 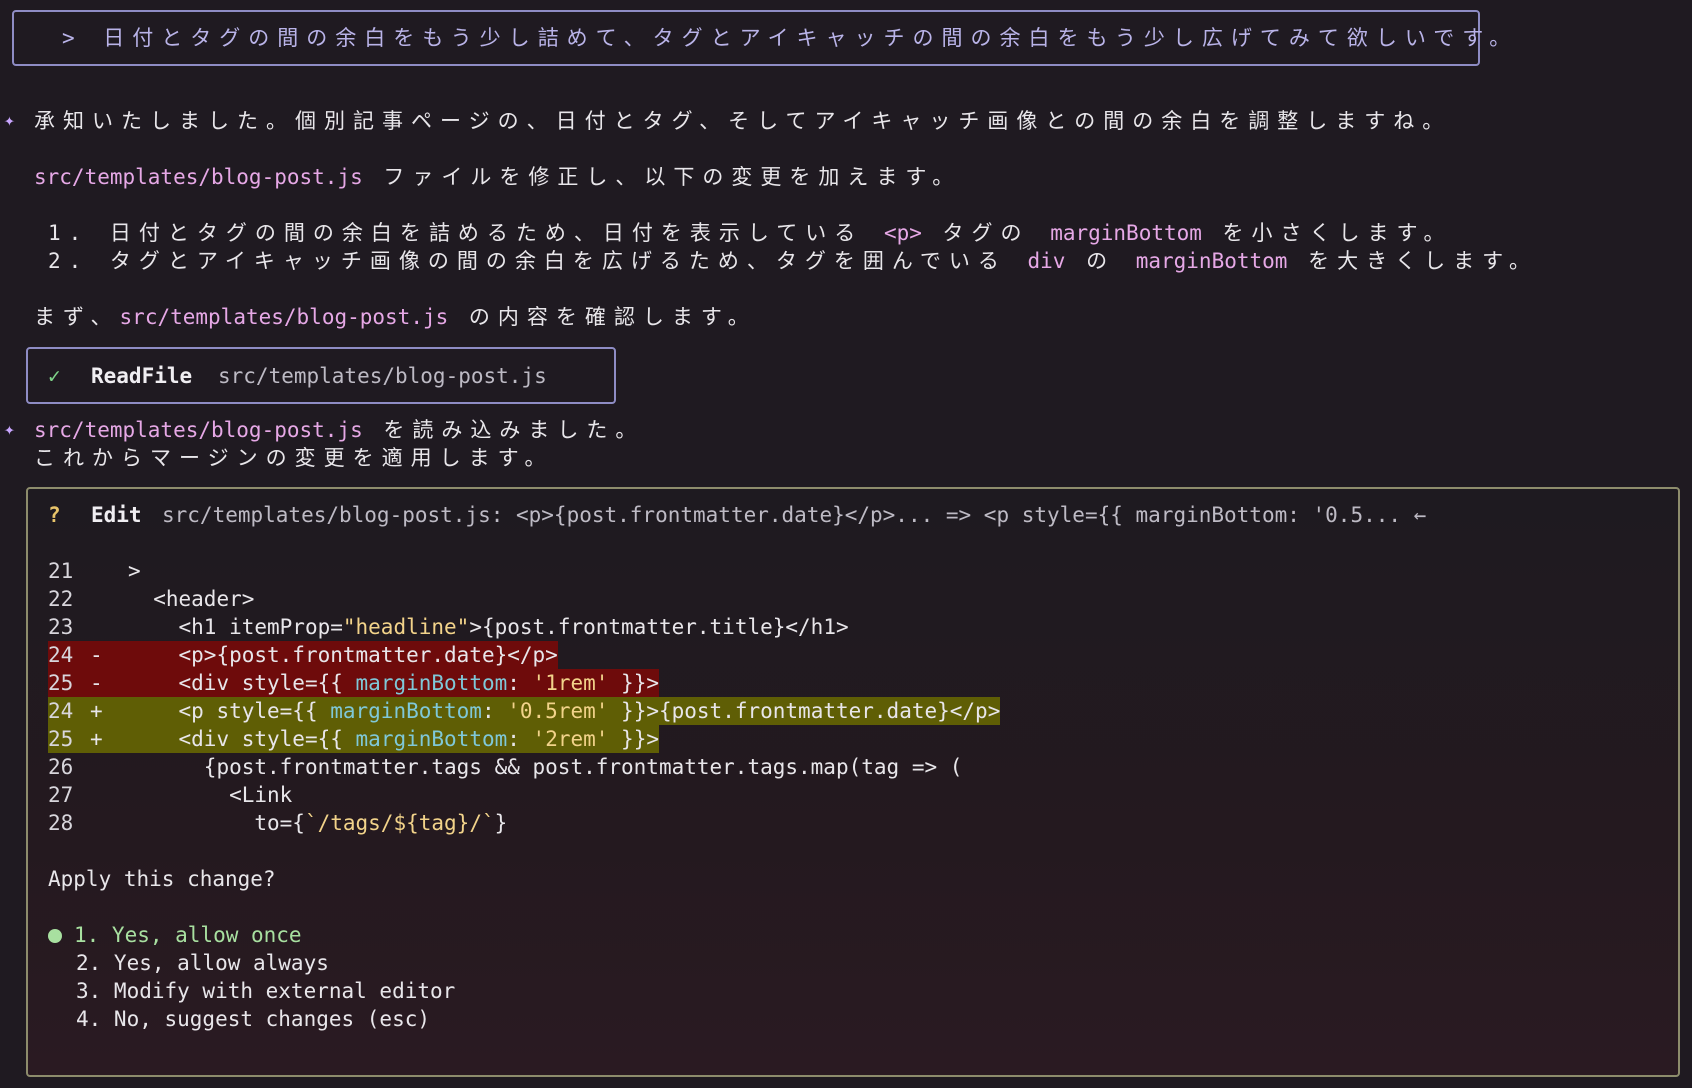 I want to click on diff-line: 22 <header>, so click(x=151, y=599).